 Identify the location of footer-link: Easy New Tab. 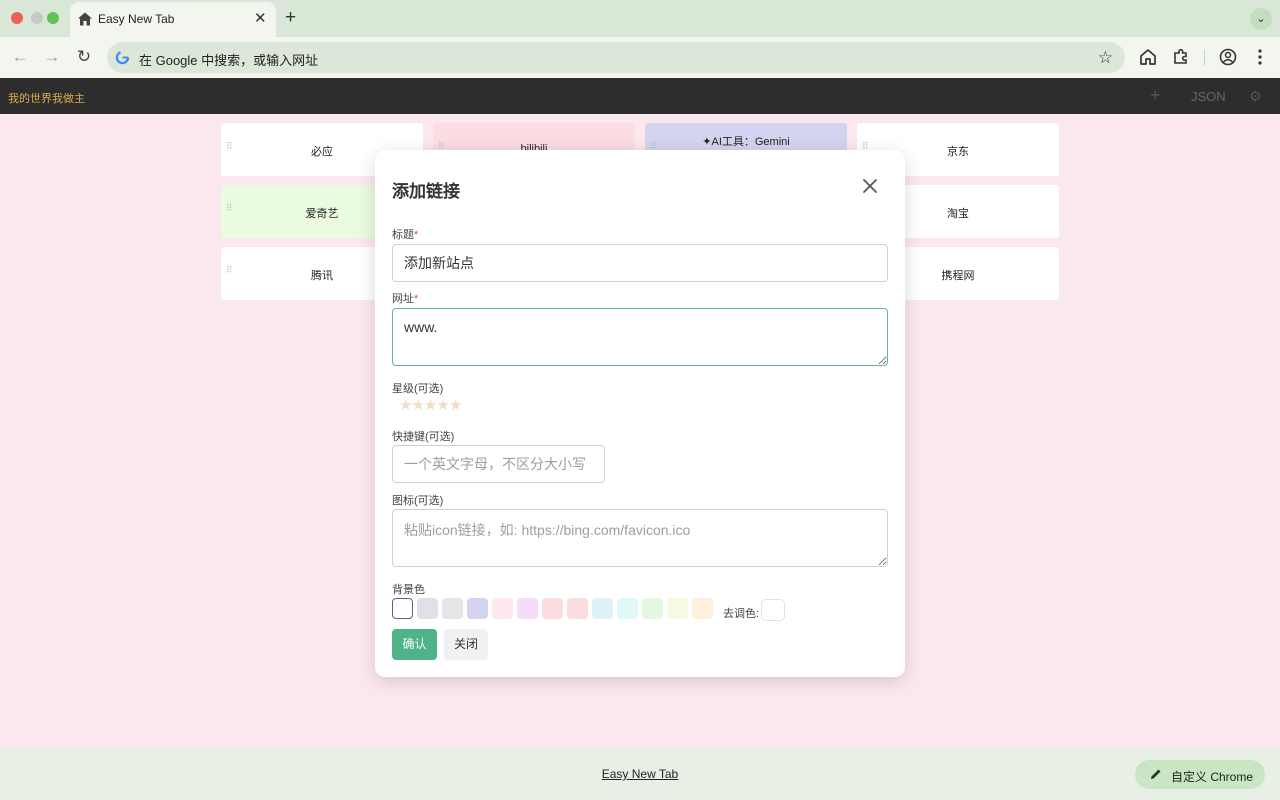
(640, 774).